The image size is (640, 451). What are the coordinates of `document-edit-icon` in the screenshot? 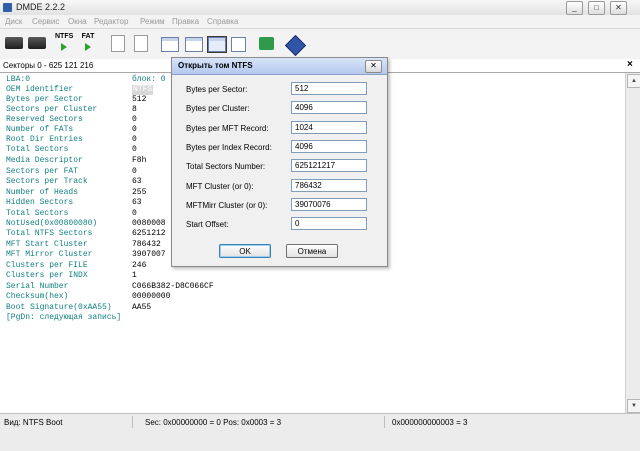 It's located at (141, 43).